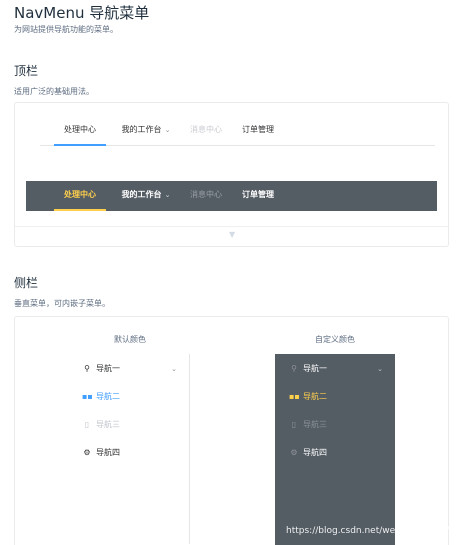 This screenshot has height=545, width=474. What do you see at coordinates (66, 29) in the screenshot?
I see `page-description: 为网站提供导航功能的菜单。` at bounding box center [66, 29].